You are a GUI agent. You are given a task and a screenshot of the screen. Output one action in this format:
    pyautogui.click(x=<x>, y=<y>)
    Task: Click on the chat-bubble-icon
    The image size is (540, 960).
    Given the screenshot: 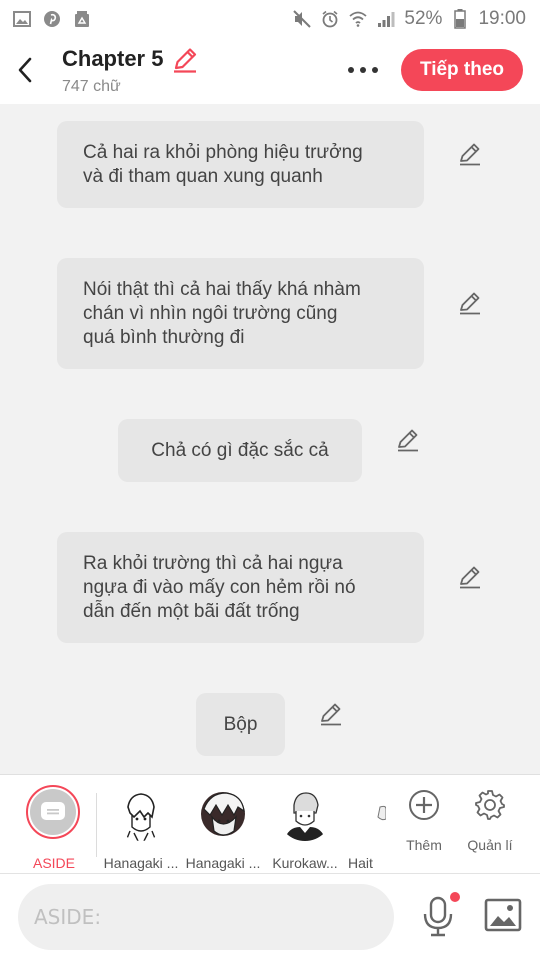 What is the action you would take?
    pyautogui.click(x=53, y=811)
    